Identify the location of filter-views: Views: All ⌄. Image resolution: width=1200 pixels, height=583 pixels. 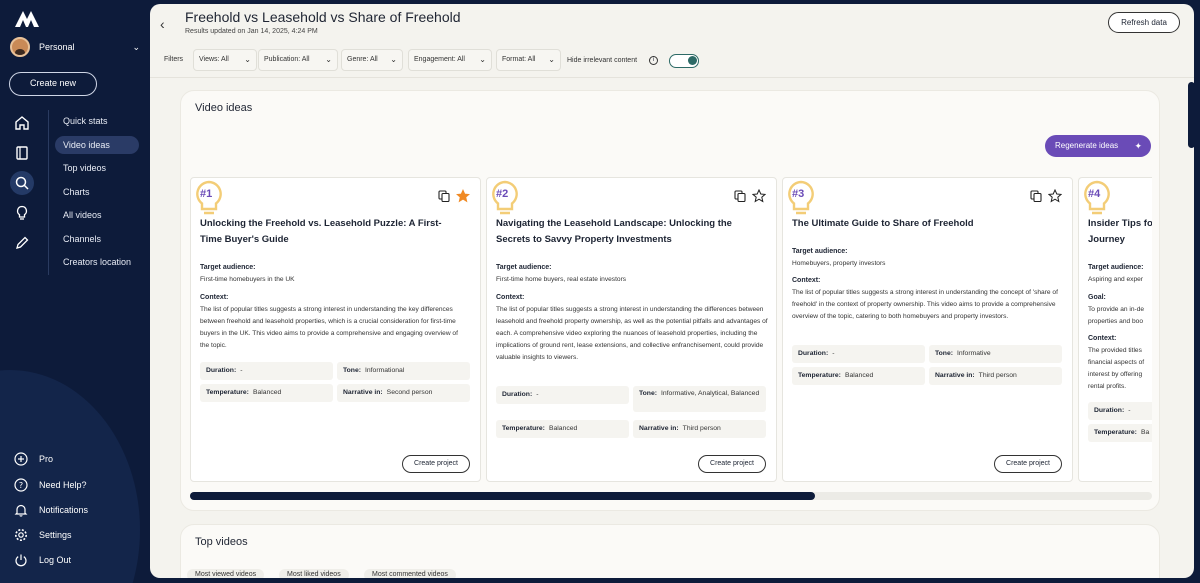
(225, 60).